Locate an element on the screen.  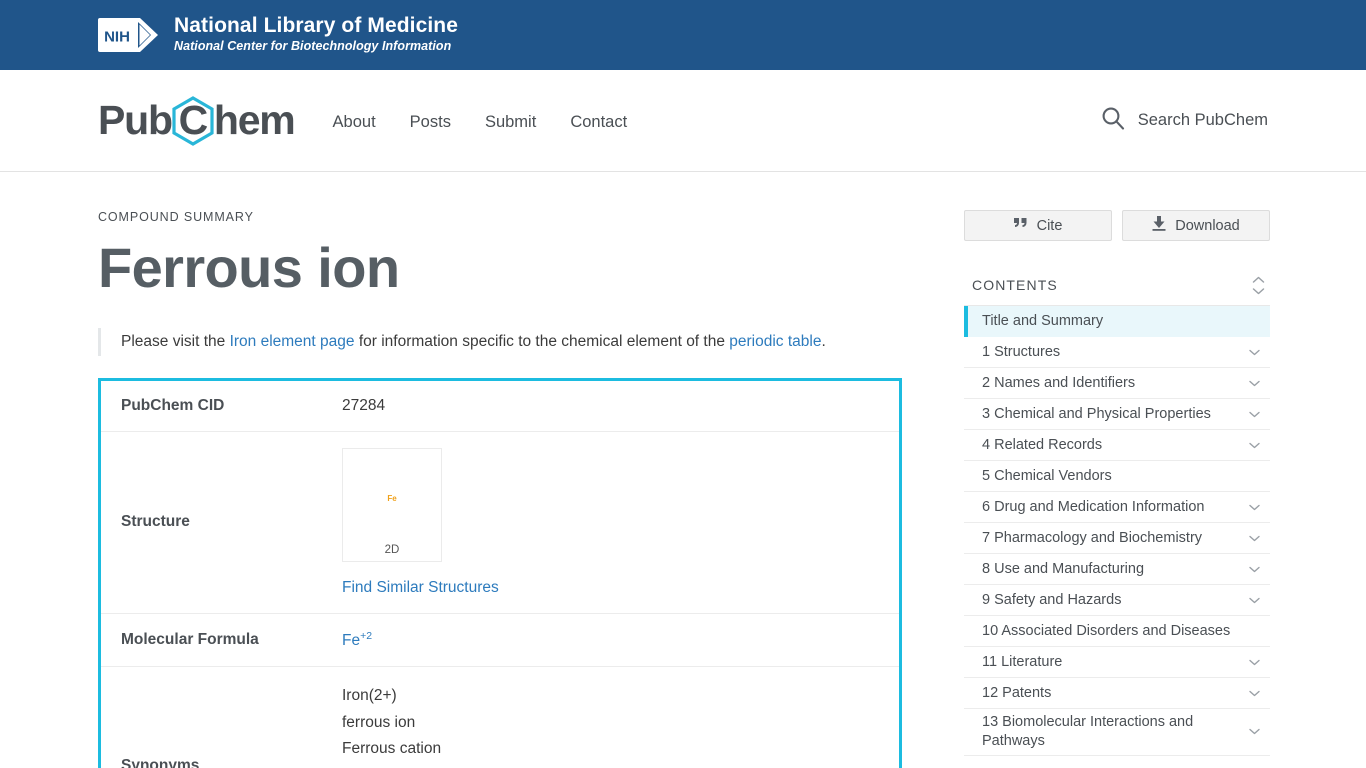
toc-label: 8 Use and Manufacturing is located at coordinates (1063, 568).